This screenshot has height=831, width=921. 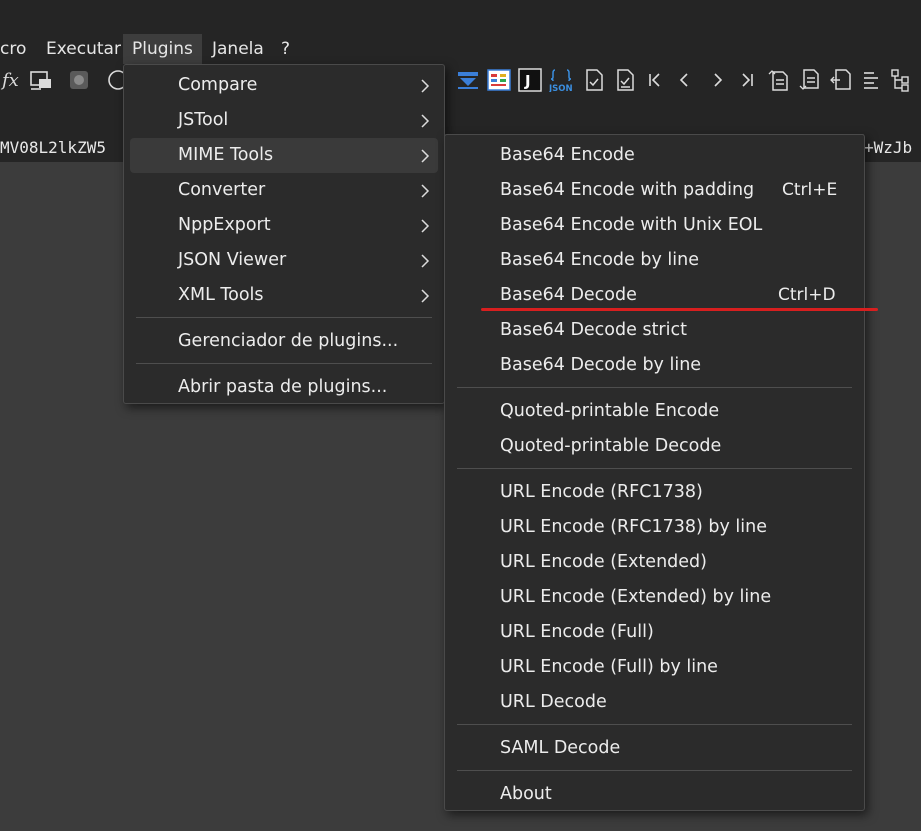 I want to click on compare-icon, so click(x=468, y=80).